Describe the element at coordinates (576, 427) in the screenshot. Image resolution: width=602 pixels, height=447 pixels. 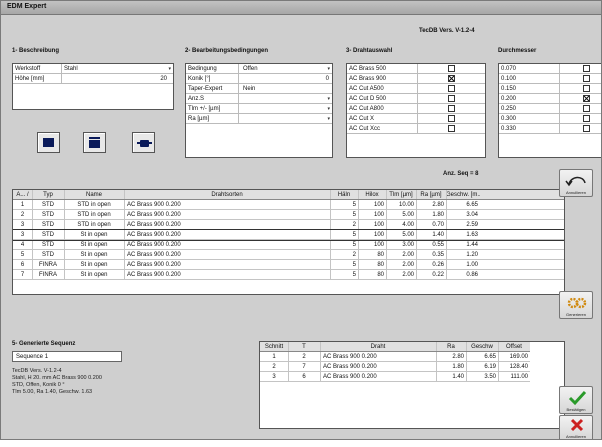
I see `cancel-button: Annullieren` at that location.